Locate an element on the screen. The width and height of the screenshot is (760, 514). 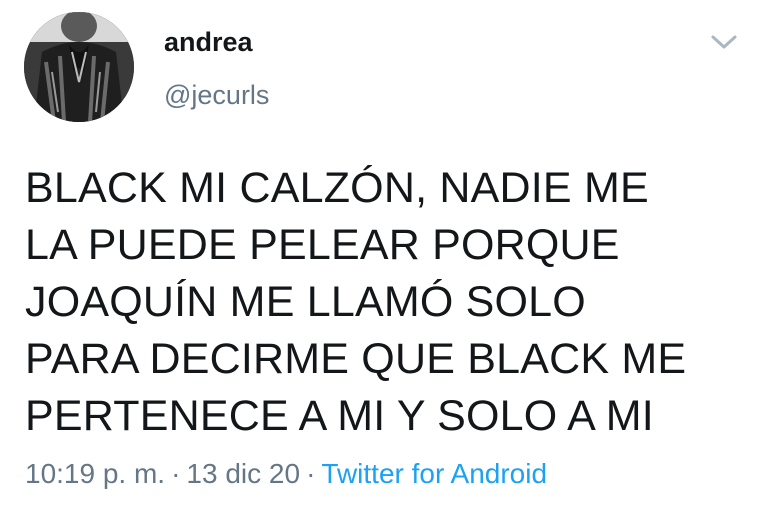
avatar is located at coordinates (79, 67).